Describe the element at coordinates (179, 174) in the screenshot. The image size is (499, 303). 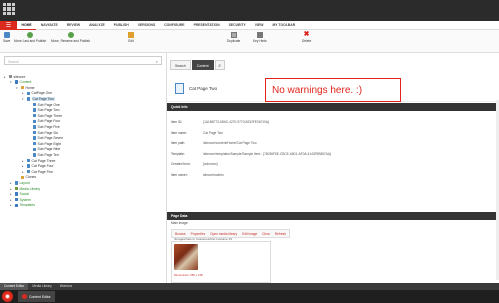
I see `field-label: Item owner:` at that location.